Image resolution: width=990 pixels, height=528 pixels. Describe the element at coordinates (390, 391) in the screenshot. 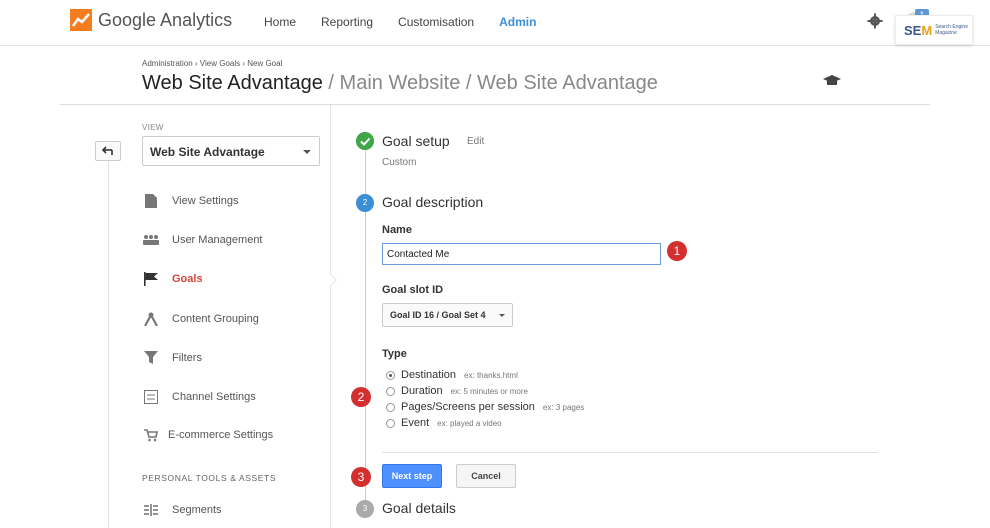

I see `radio-duration` at that location.